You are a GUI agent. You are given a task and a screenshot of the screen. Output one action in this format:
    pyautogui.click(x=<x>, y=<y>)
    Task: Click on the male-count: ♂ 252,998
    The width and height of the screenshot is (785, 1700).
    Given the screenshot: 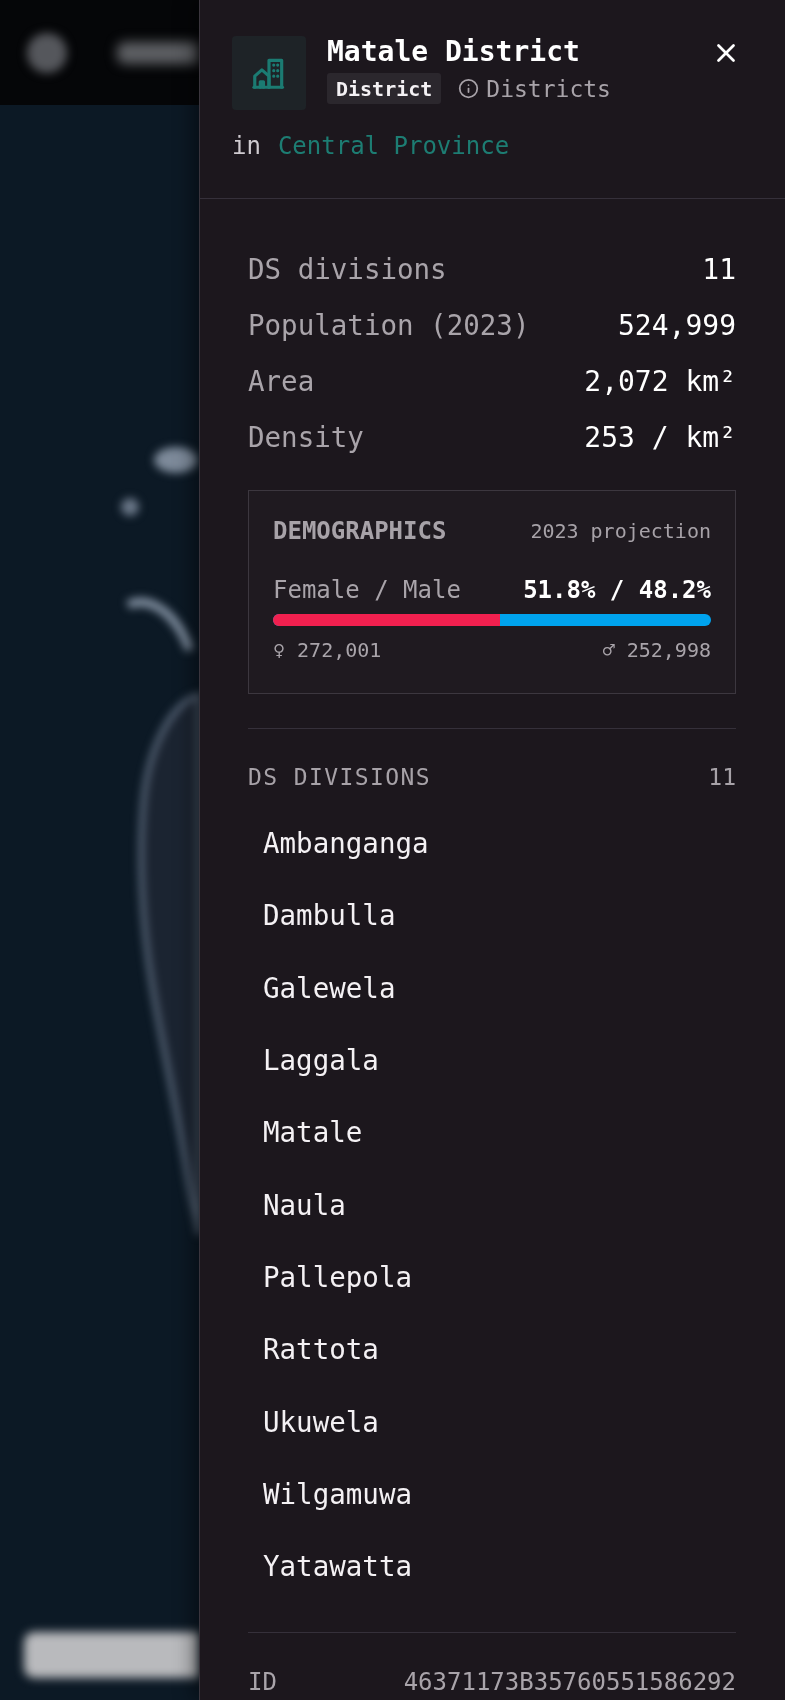 What is the action you would take?
    pyautogui.click(x=656, y=650)
    